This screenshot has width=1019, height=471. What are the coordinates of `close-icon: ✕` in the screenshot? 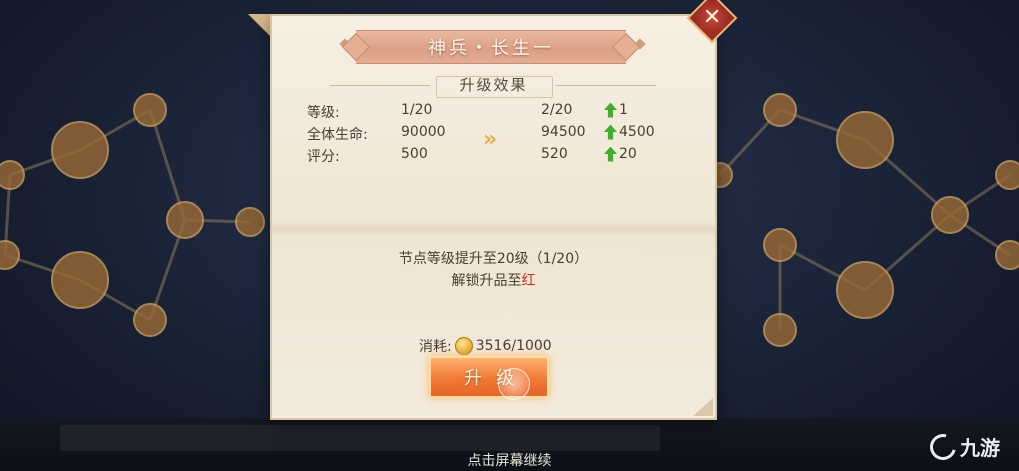 It's located at (712, 18).